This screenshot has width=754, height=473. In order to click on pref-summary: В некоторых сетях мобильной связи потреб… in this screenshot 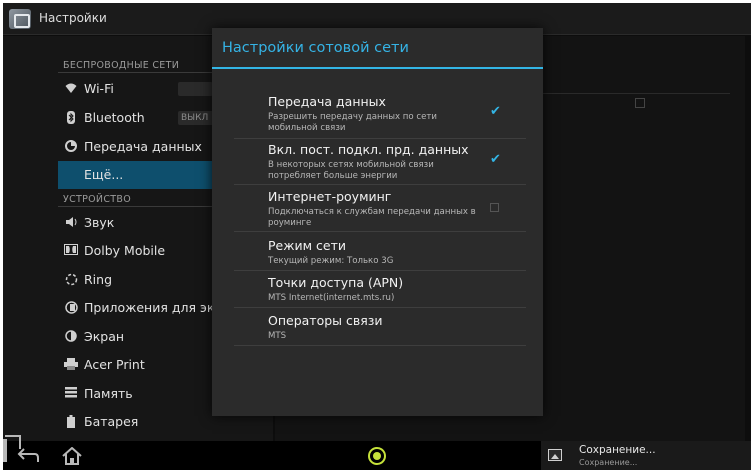, I will do `click(351, 170)`.